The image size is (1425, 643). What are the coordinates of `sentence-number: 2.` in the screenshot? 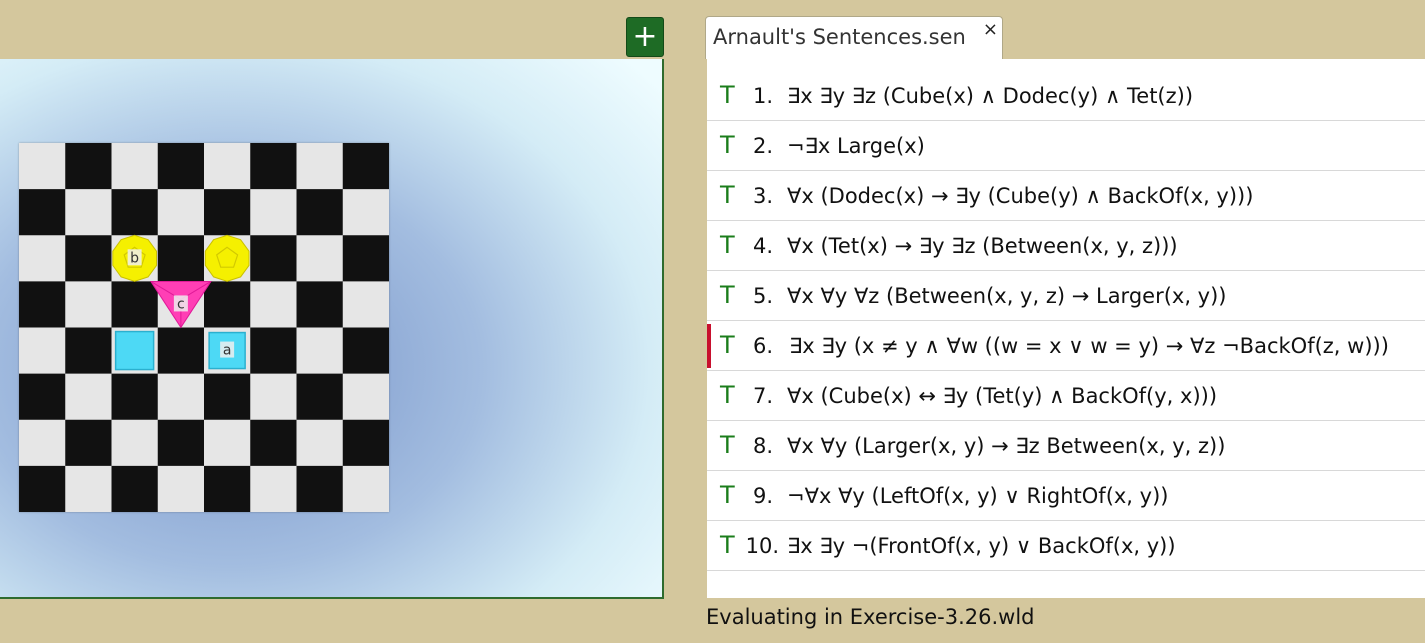 It's located at (762, 146).